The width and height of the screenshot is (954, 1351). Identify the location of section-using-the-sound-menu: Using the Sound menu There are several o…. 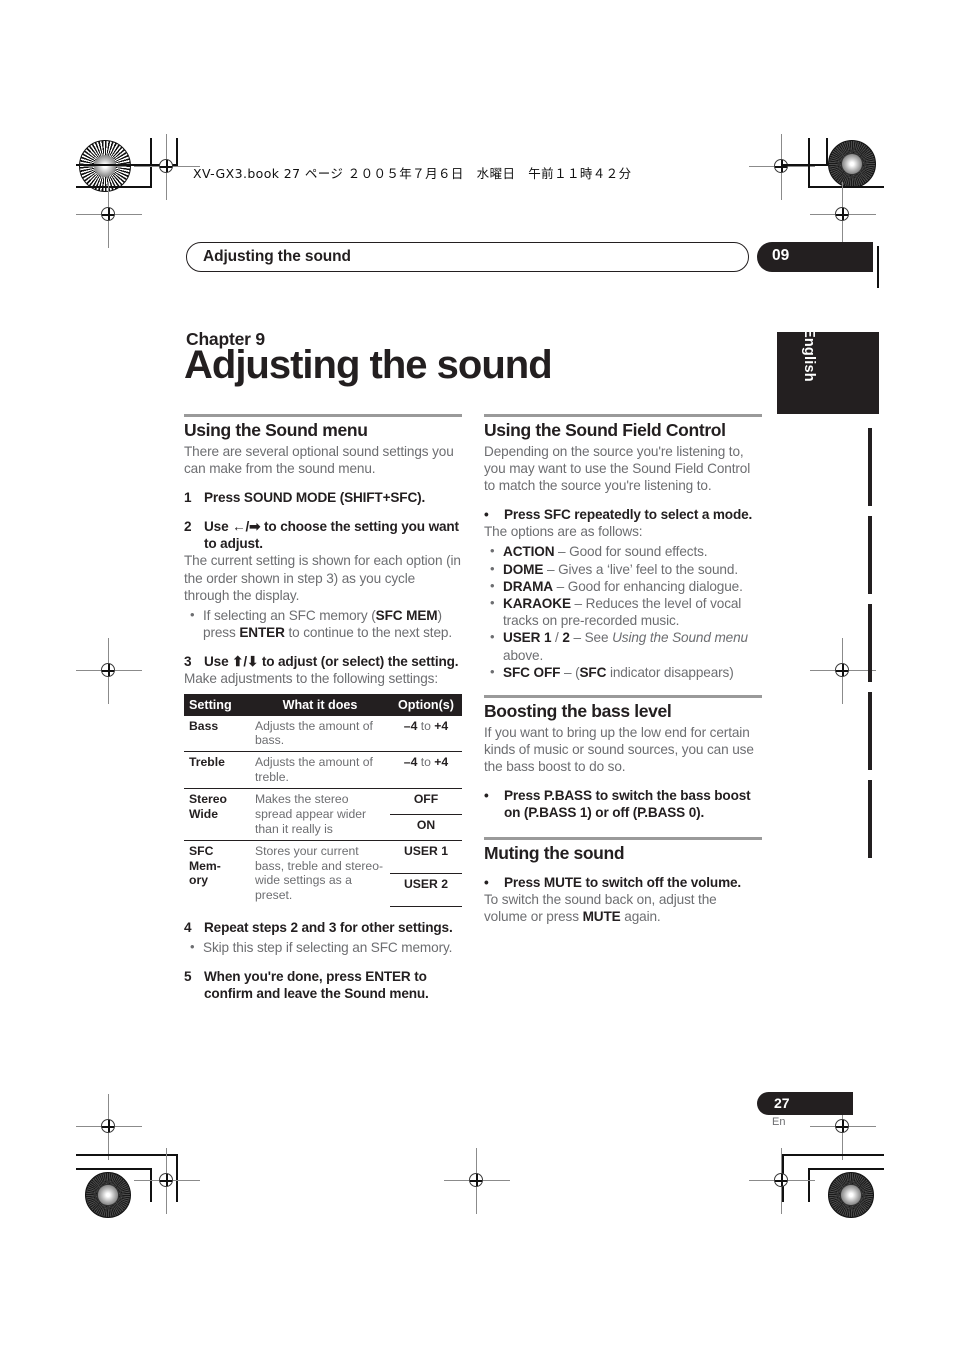
(323, 708).